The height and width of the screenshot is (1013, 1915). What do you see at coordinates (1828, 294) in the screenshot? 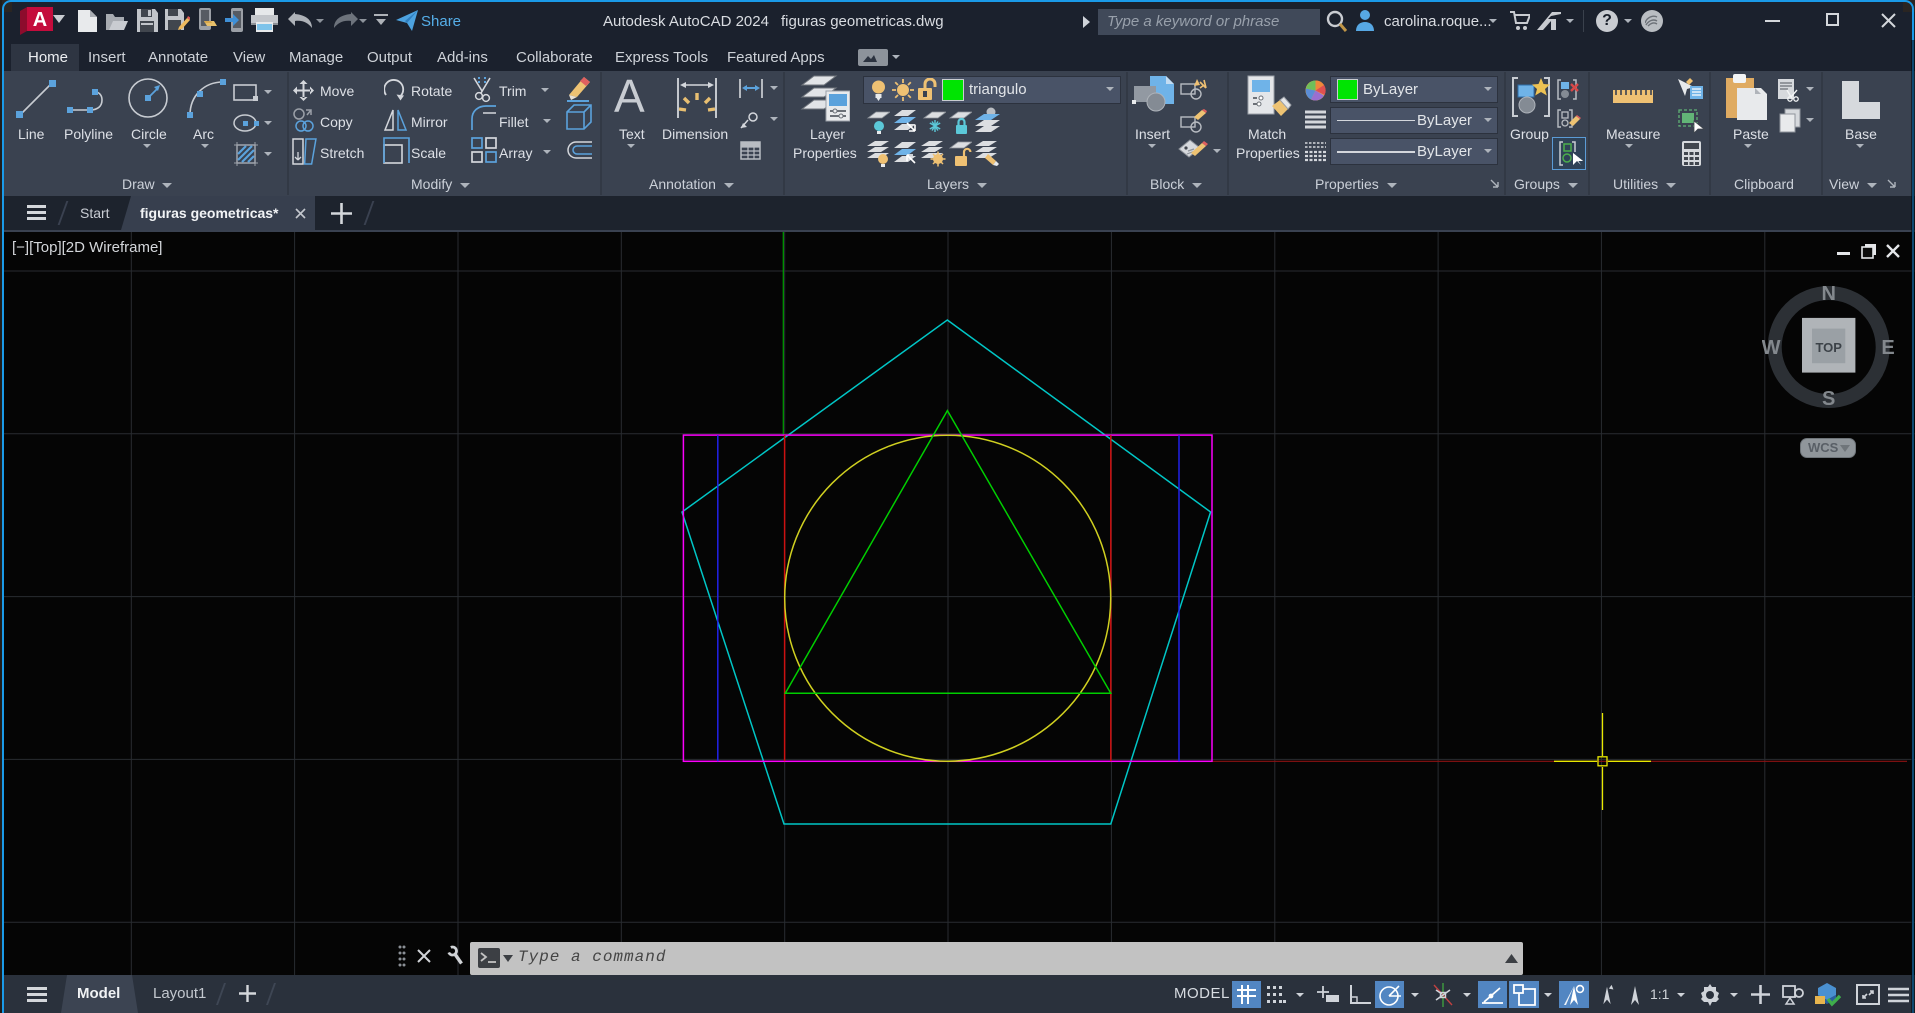
I see `svg-text: N` at bounding box center [1828, 294].